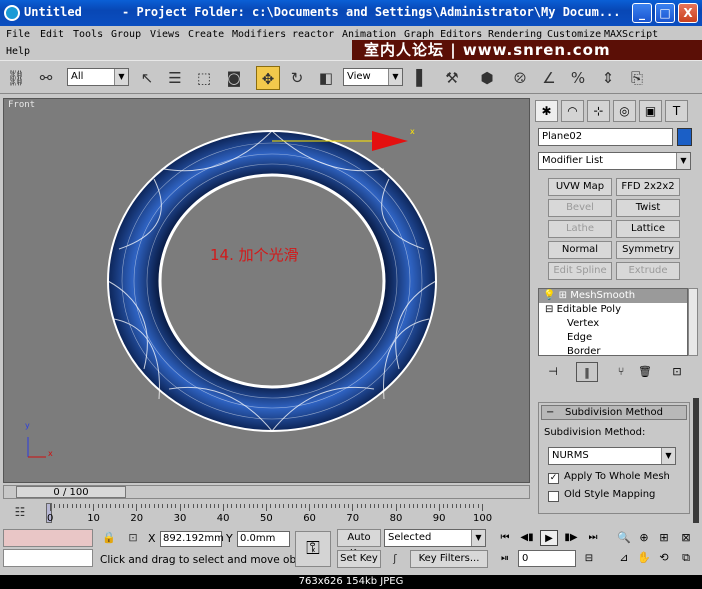 The width and height of the screenshot is (702, 589). I want to click on go-to-end-icon: ⏭, so click(593, 538).